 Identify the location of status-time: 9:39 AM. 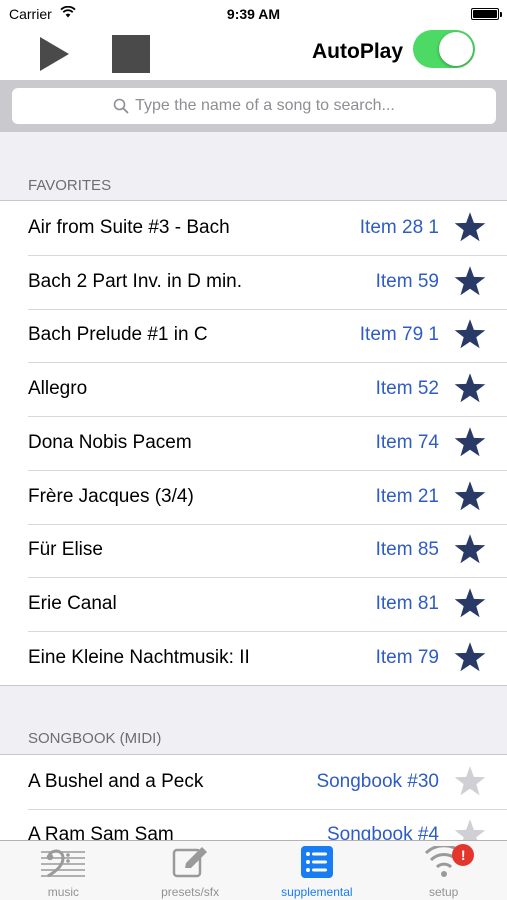
(253, 14).